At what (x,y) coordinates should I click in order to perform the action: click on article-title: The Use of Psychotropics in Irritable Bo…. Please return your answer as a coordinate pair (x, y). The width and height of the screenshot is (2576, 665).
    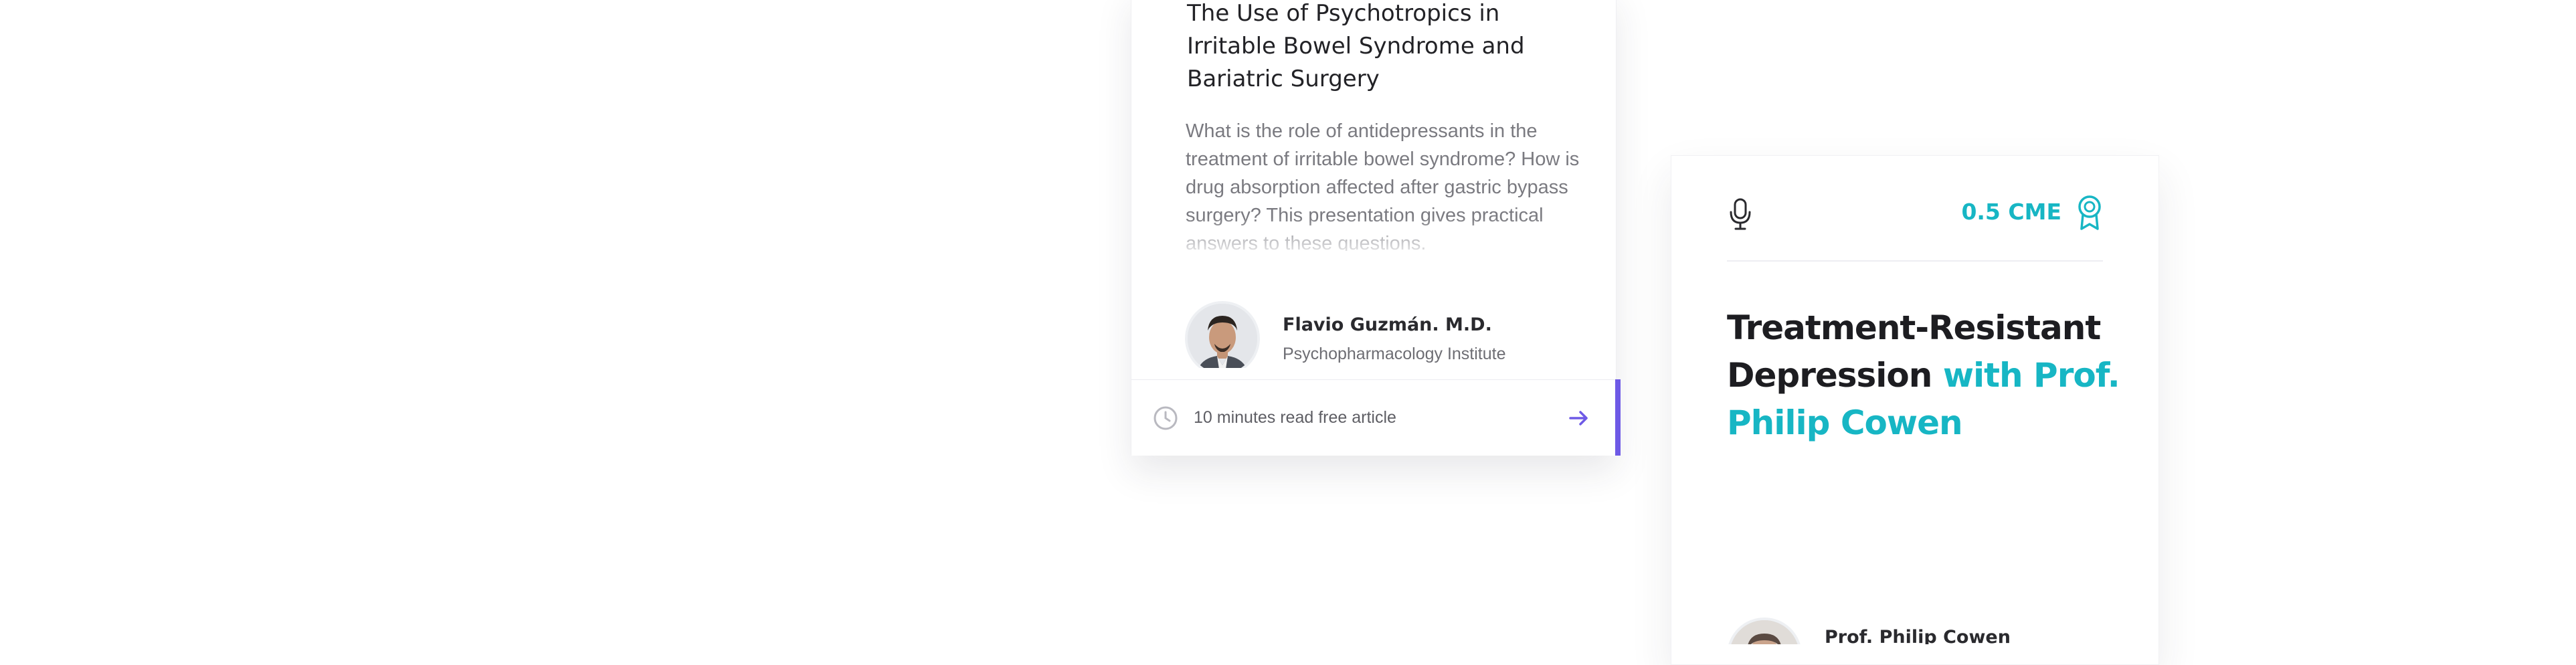
    Looking at the image, I should click on (1374, 48).